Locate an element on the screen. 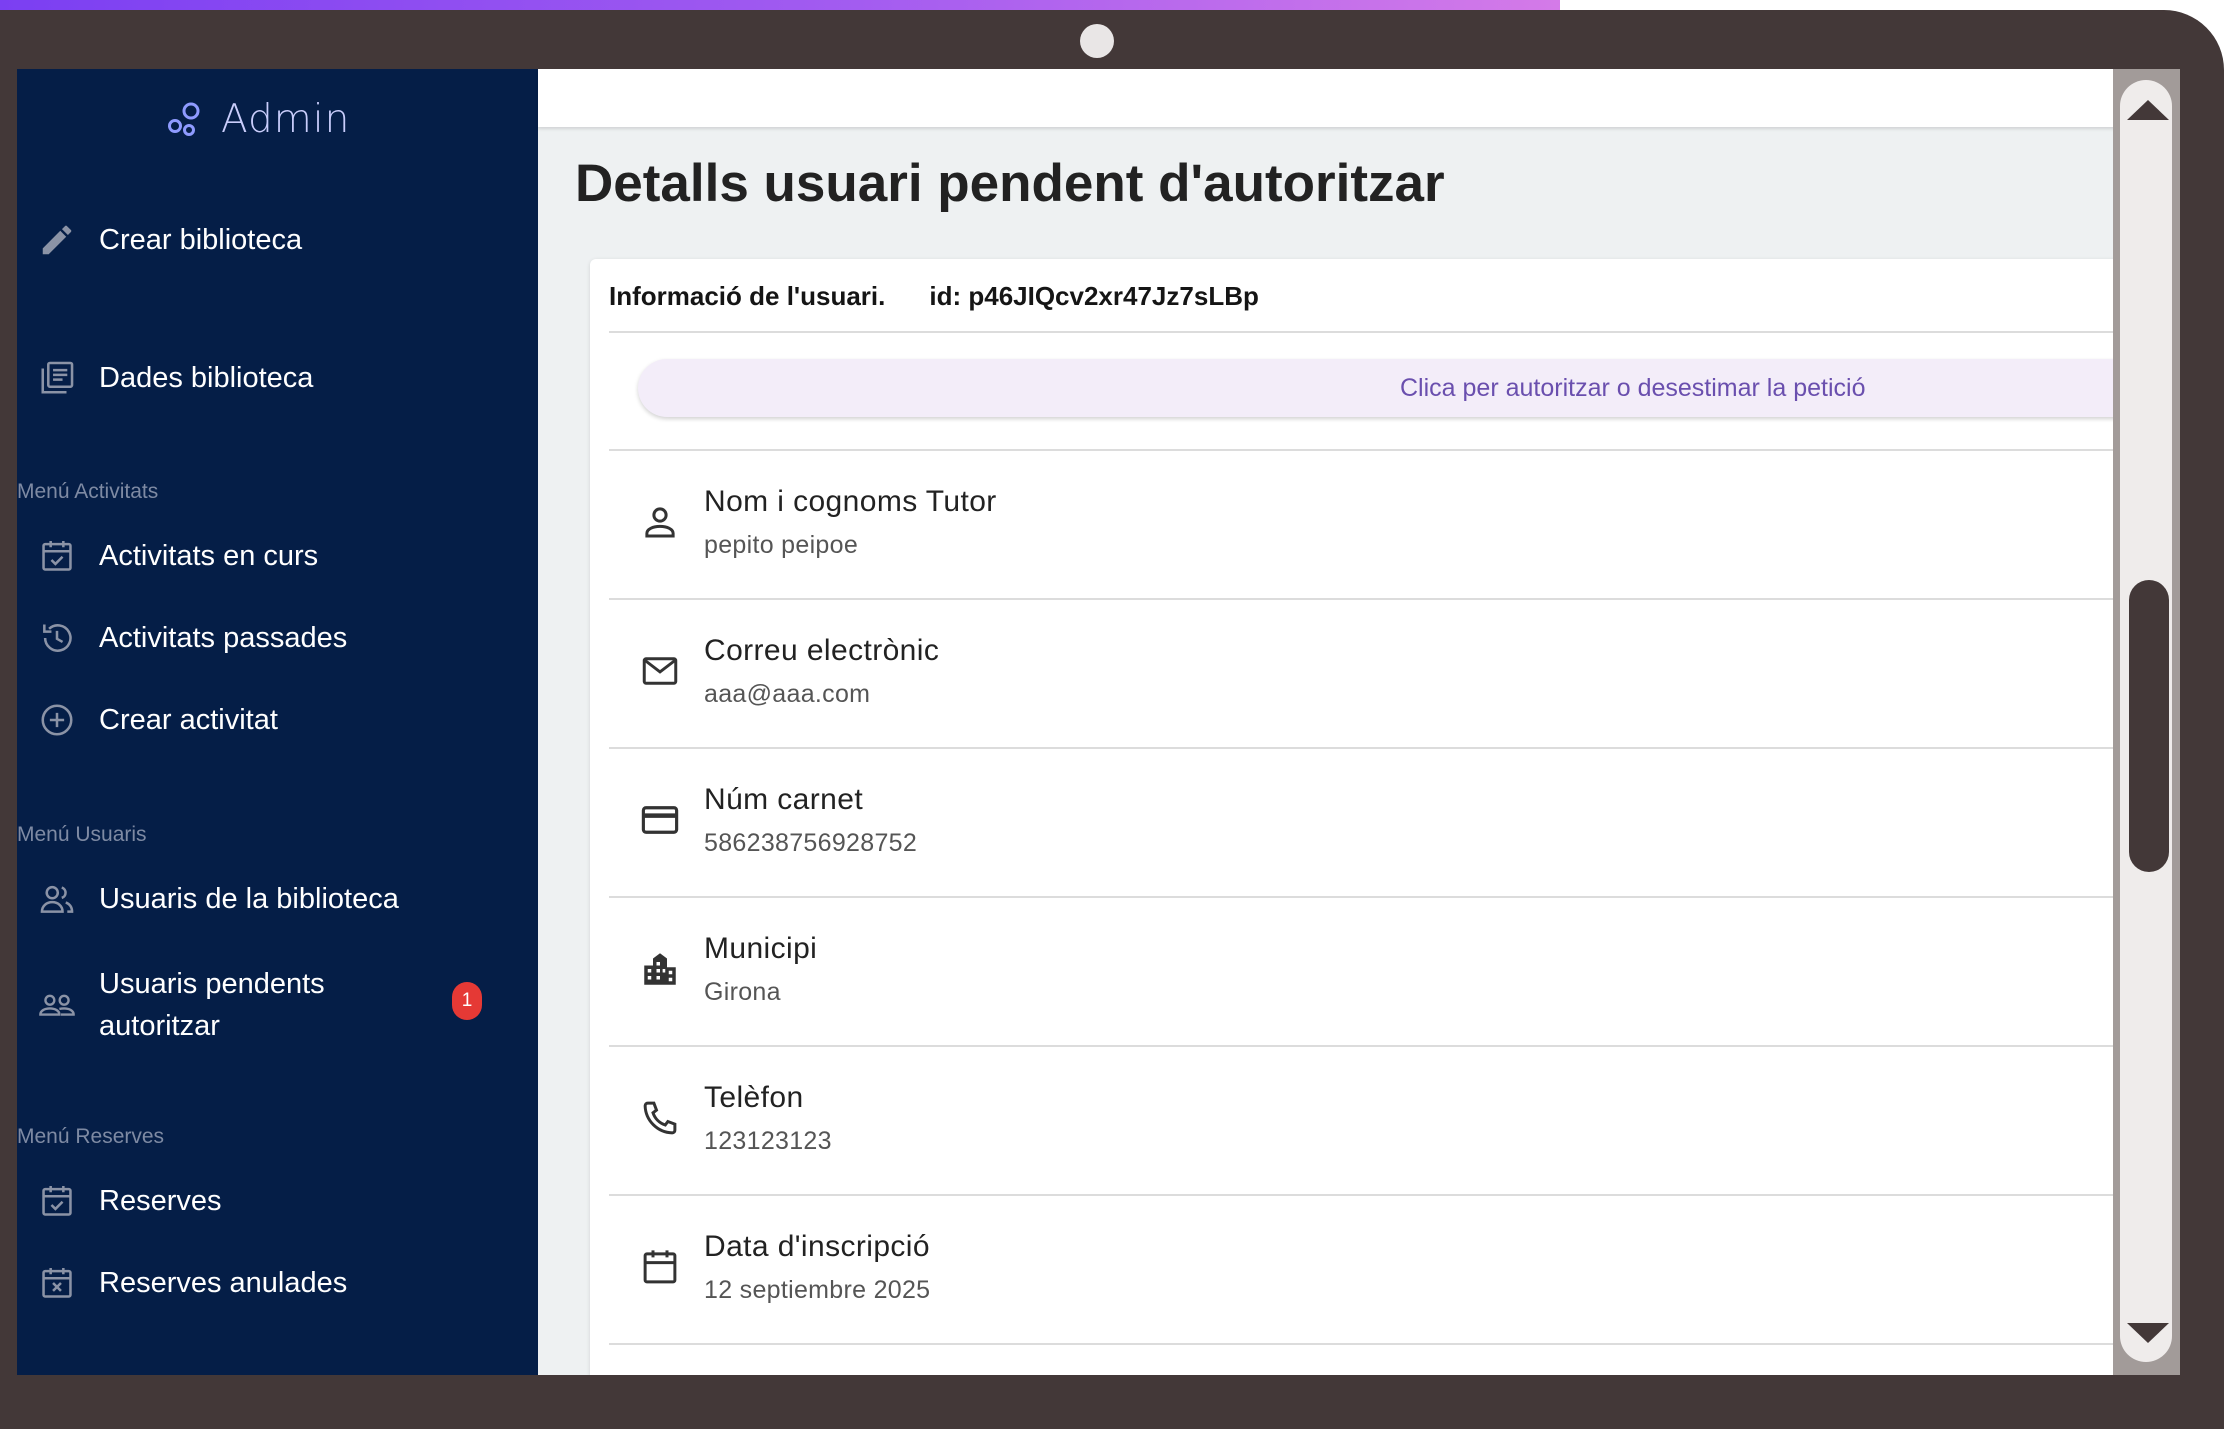 The image size is (2224, 1429). field-row-phone: Telèfon 123123123 is located at coordinates (1394, 1119).